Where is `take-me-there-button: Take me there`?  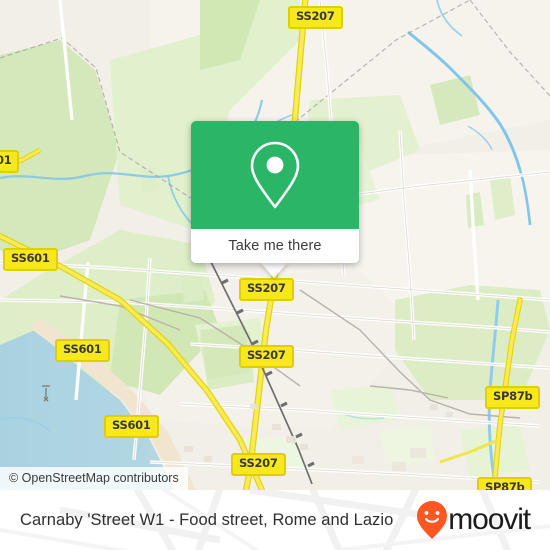
take-me-there-button: Take me there is located at coordinates (275, 246).